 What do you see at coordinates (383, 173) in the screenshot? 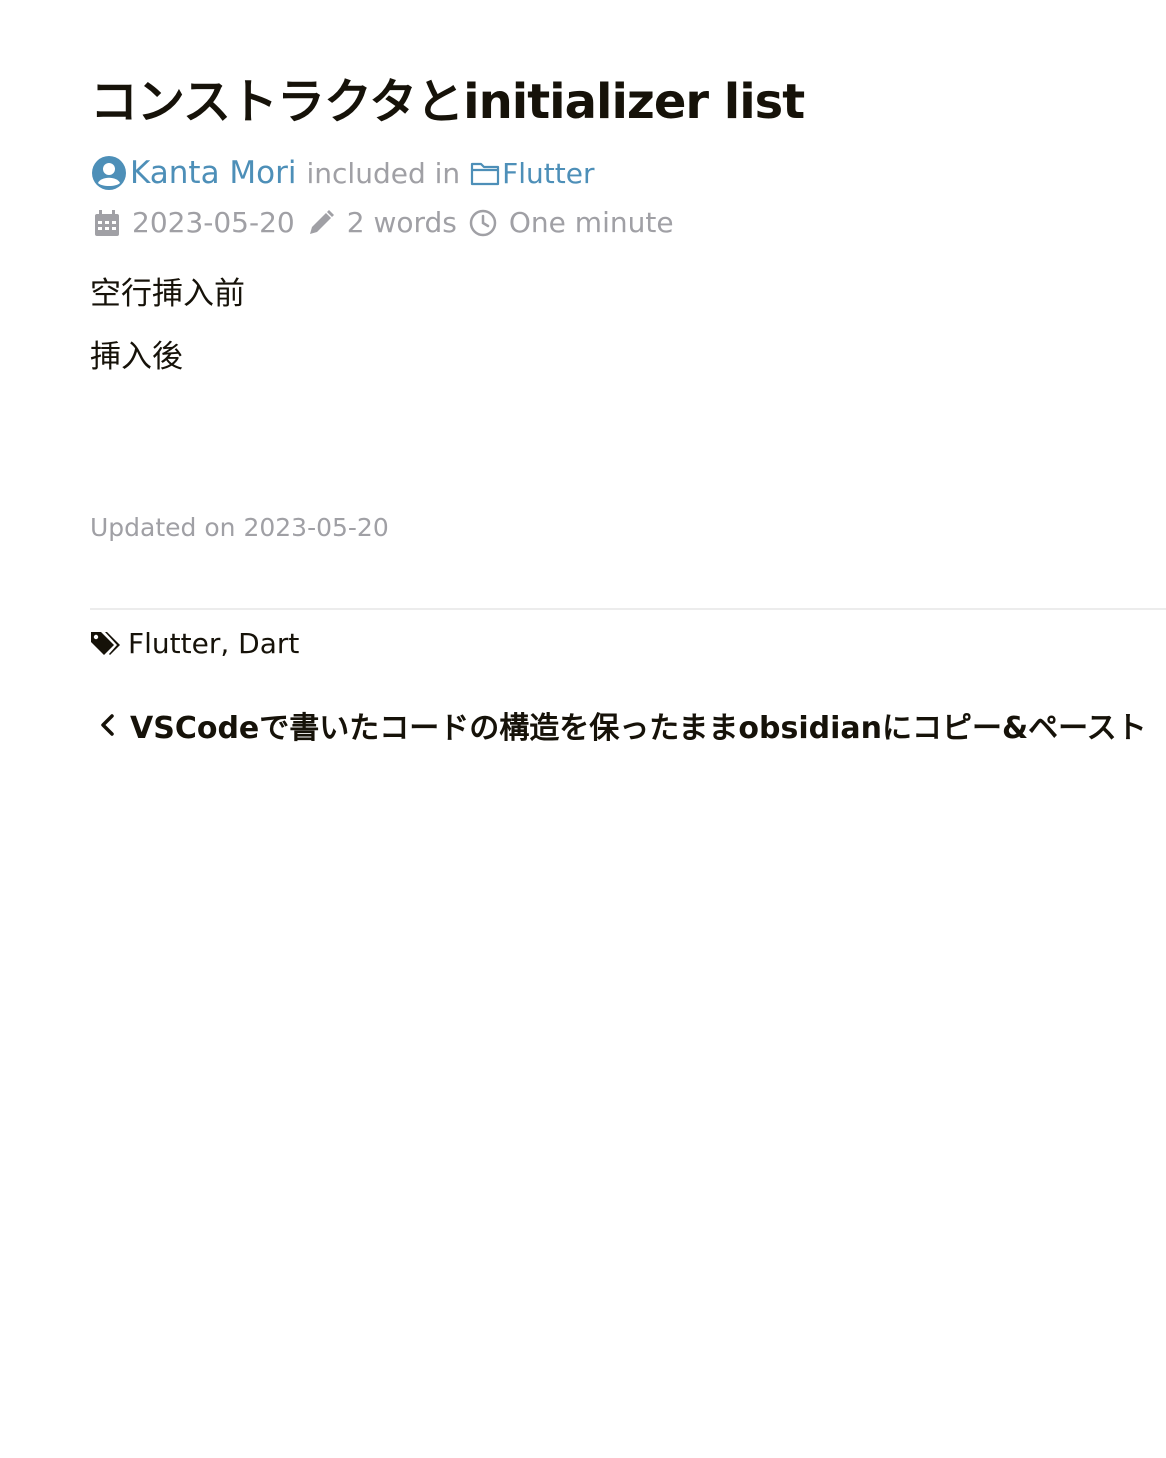
I see `included-in-label: included in` at bounding box center [383, 173].